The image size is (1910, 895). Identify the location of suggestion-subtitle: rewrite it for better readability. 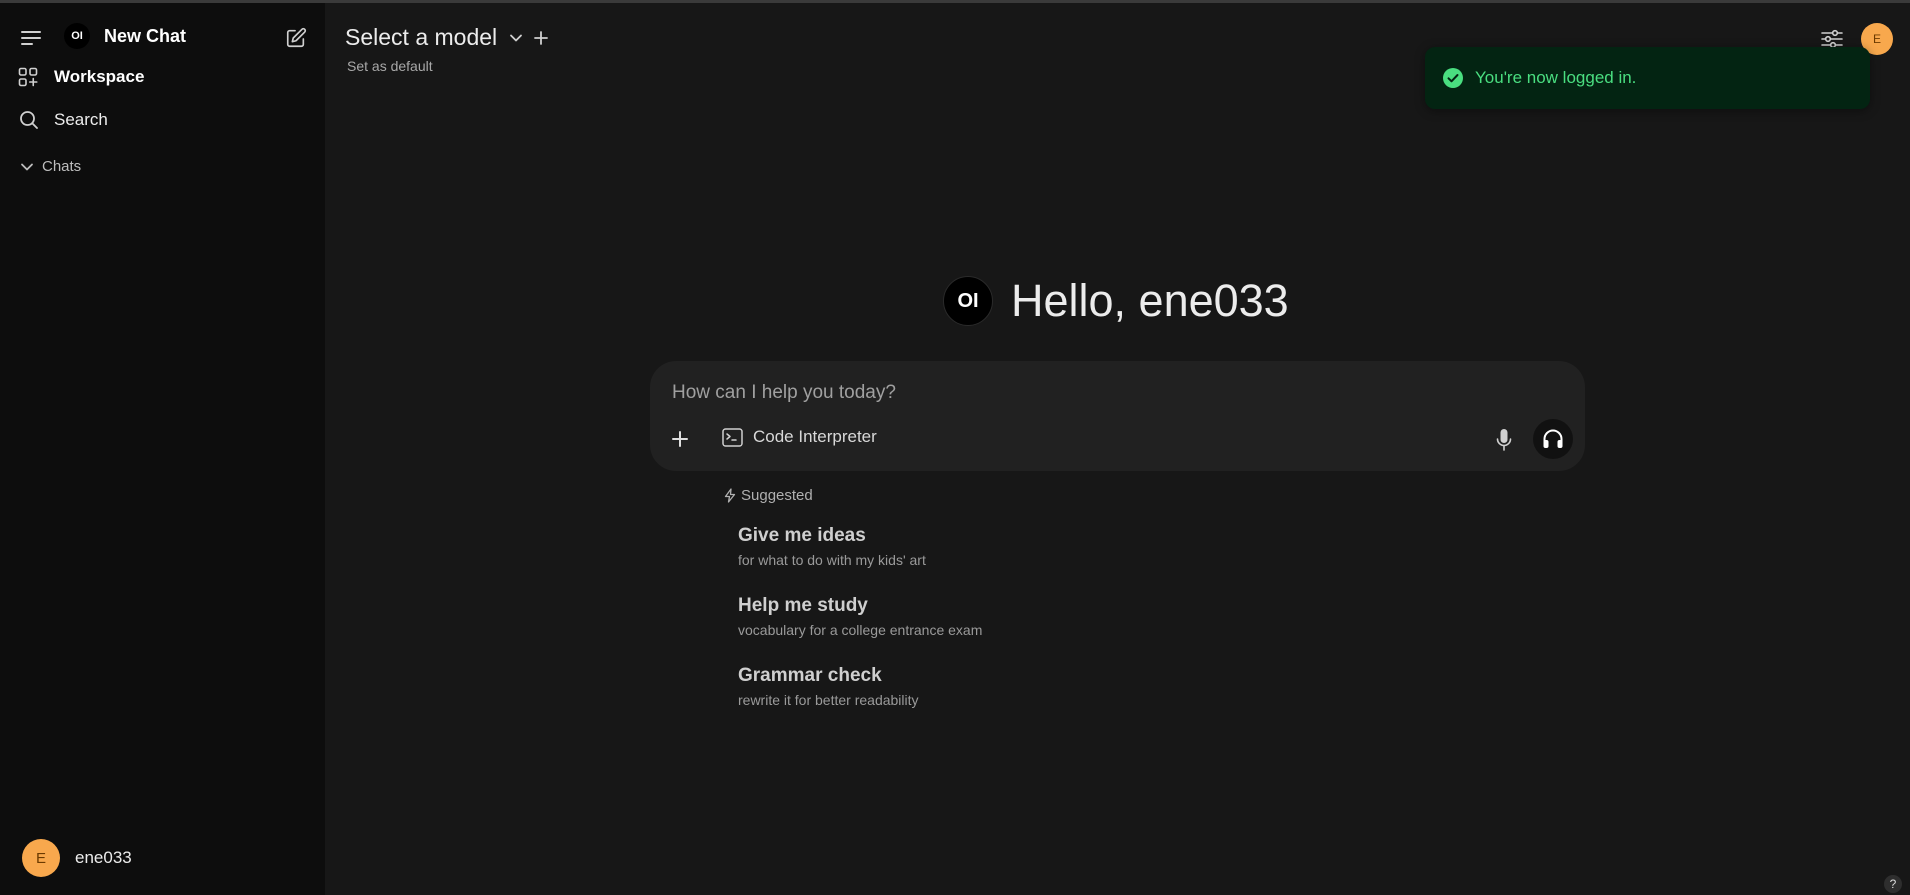
(828, 700).